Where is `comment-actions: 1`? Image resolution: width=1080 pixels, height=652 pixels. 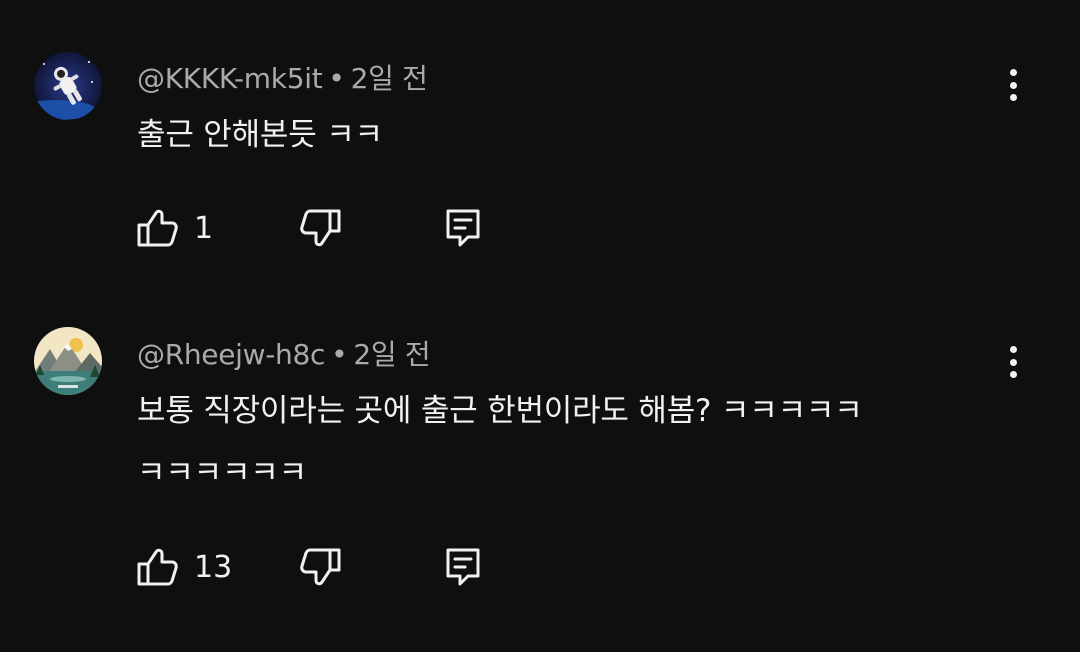
comment-actions: 1 is located at coordinates (309, 228).